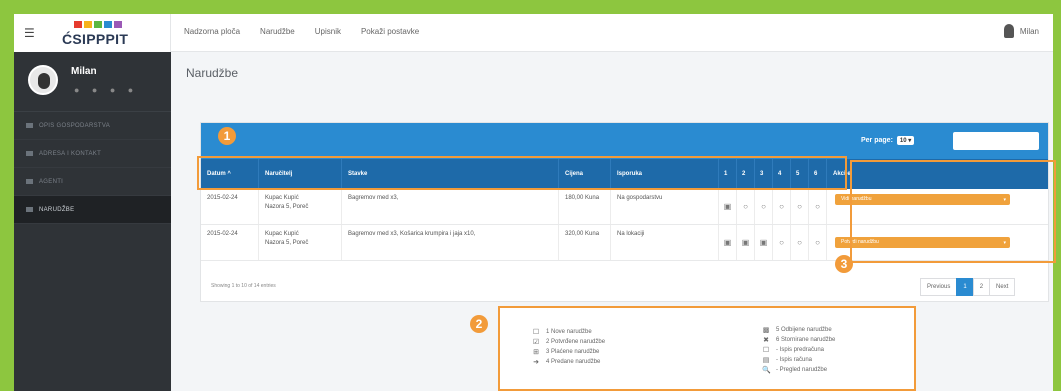  Describe the element at coordinates (92, 82) in the screenshot. I see `profile-card: Milan ● ● ● ●` at that location.